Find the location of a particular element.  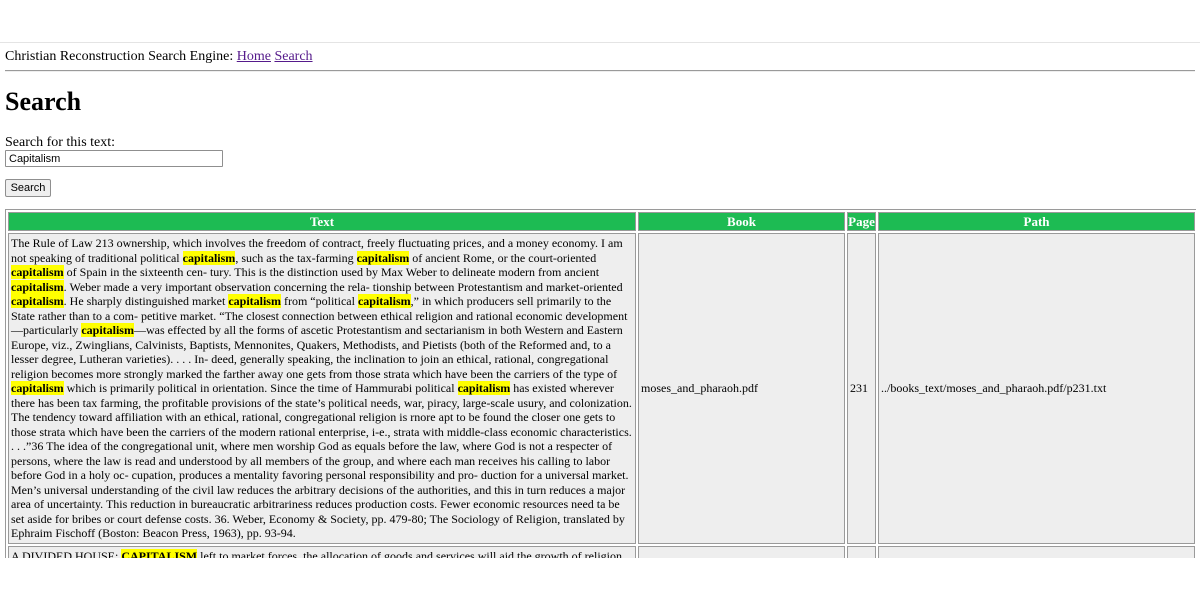

book-cell is located at coordinates (741, 551).